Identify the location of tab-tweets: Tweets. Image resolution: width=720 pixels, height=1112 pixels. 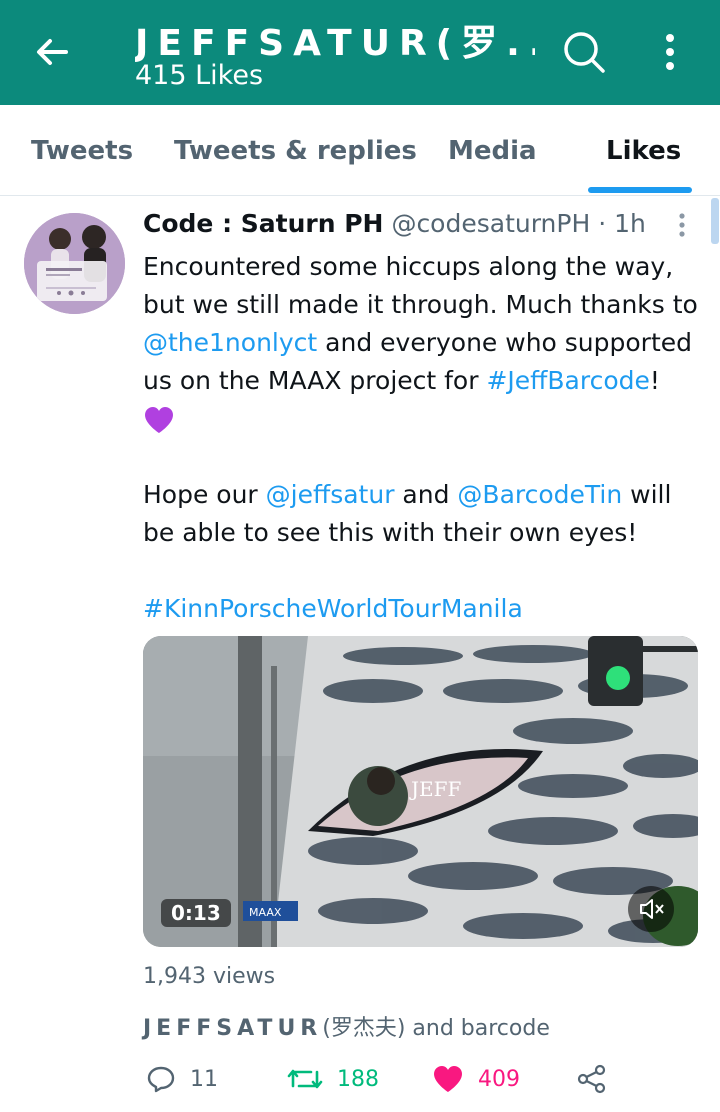
(82, 150).